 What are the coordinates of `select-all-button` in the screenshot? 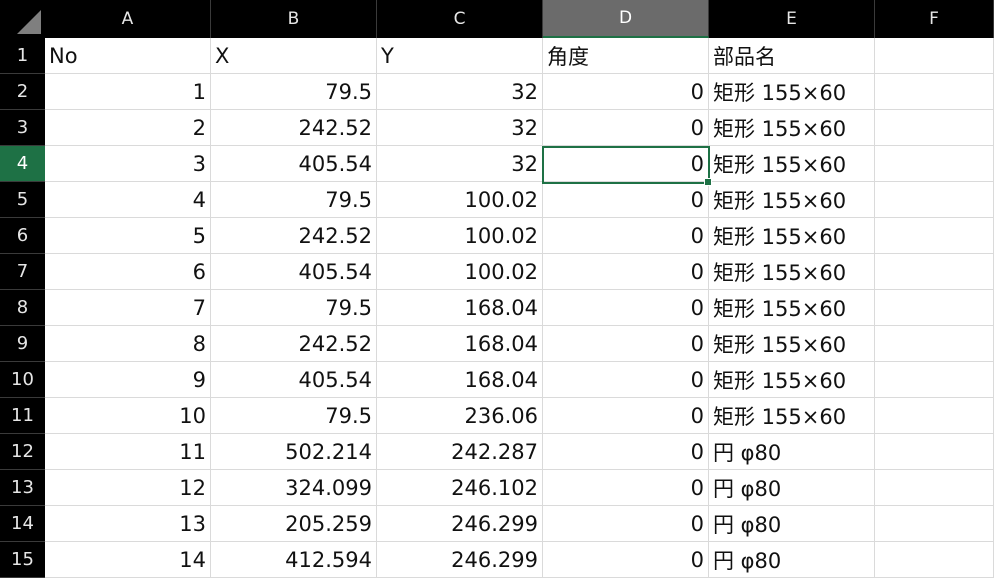 It's located at (22, 19).